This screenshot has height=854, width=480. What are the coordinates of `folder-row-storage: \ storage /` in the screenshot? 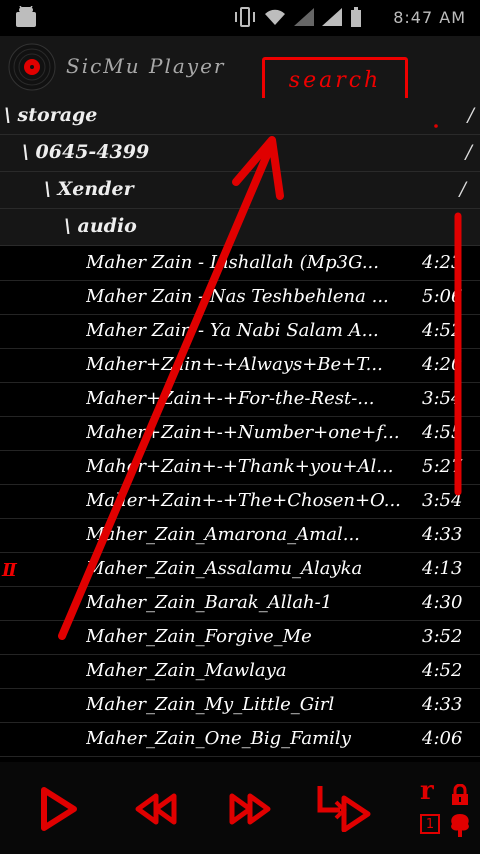 It's located at (240, 116).